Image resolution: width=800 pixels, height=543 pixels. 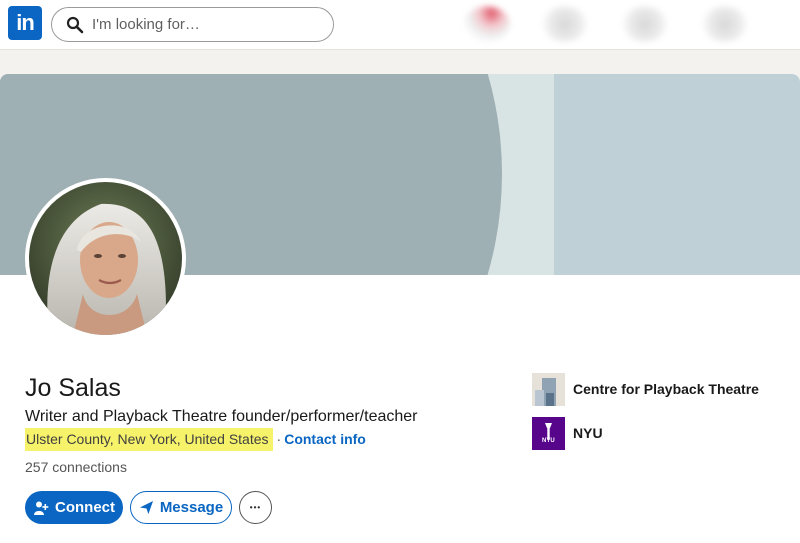 I want to click on org-centre-playback-theatre: Centre for Playback Theatre, so click(x=645, y=389).